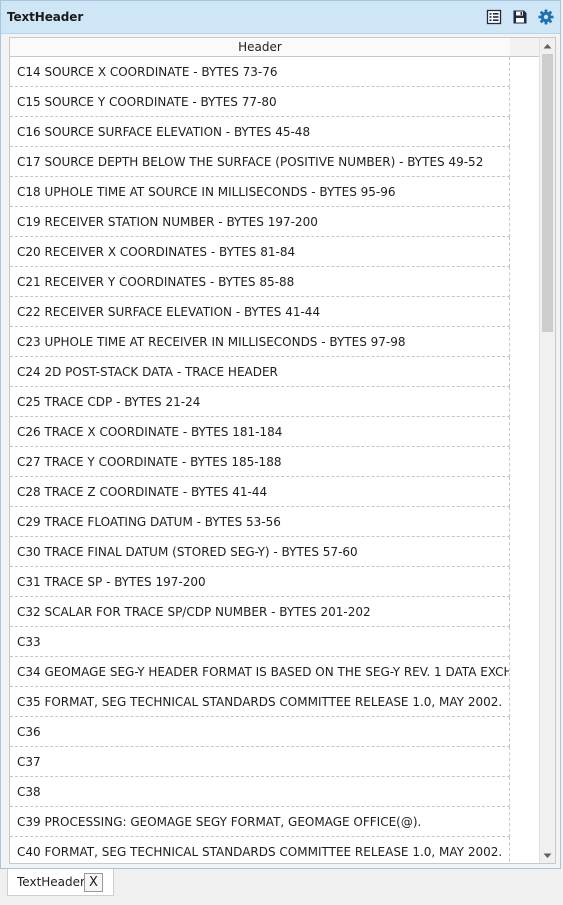 The width and height of the screenshot is (563, 905). I want to click on list-view-icon, so click(494, 17).